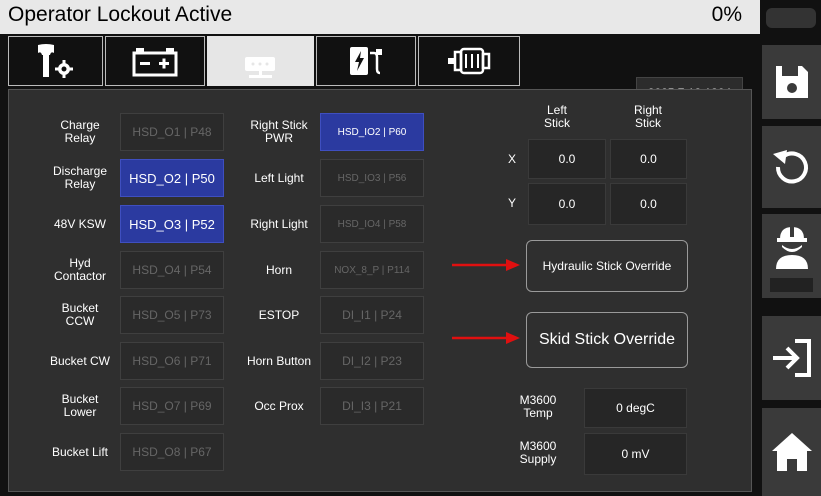 The height and width of the screenshot is (496, 821). What do you see at coordinates (372, 361) in the screenshot?
I see `horn-button-input: DI_I2 | P23` at bounding box center [372, 361].